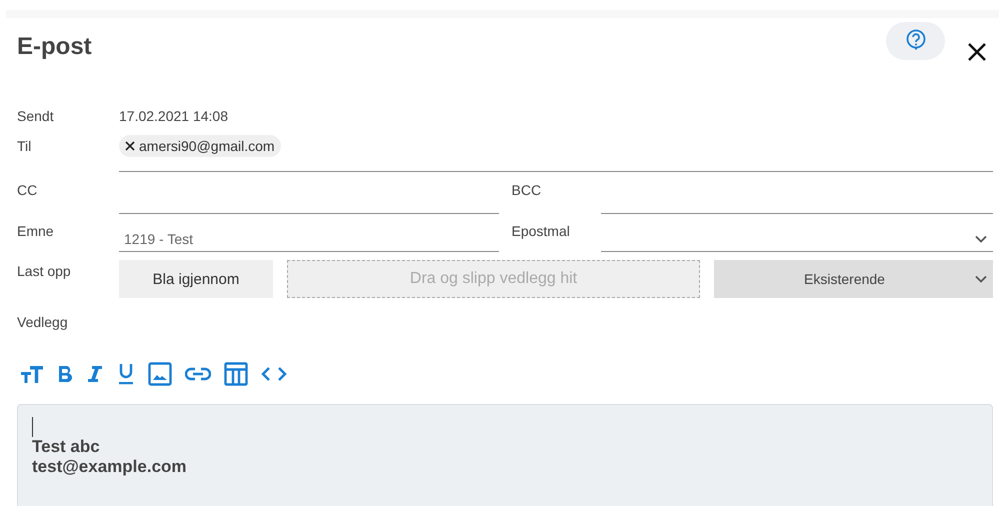 The image size is (999, 506). I want to click on field-label: CC, so click(27, 191).